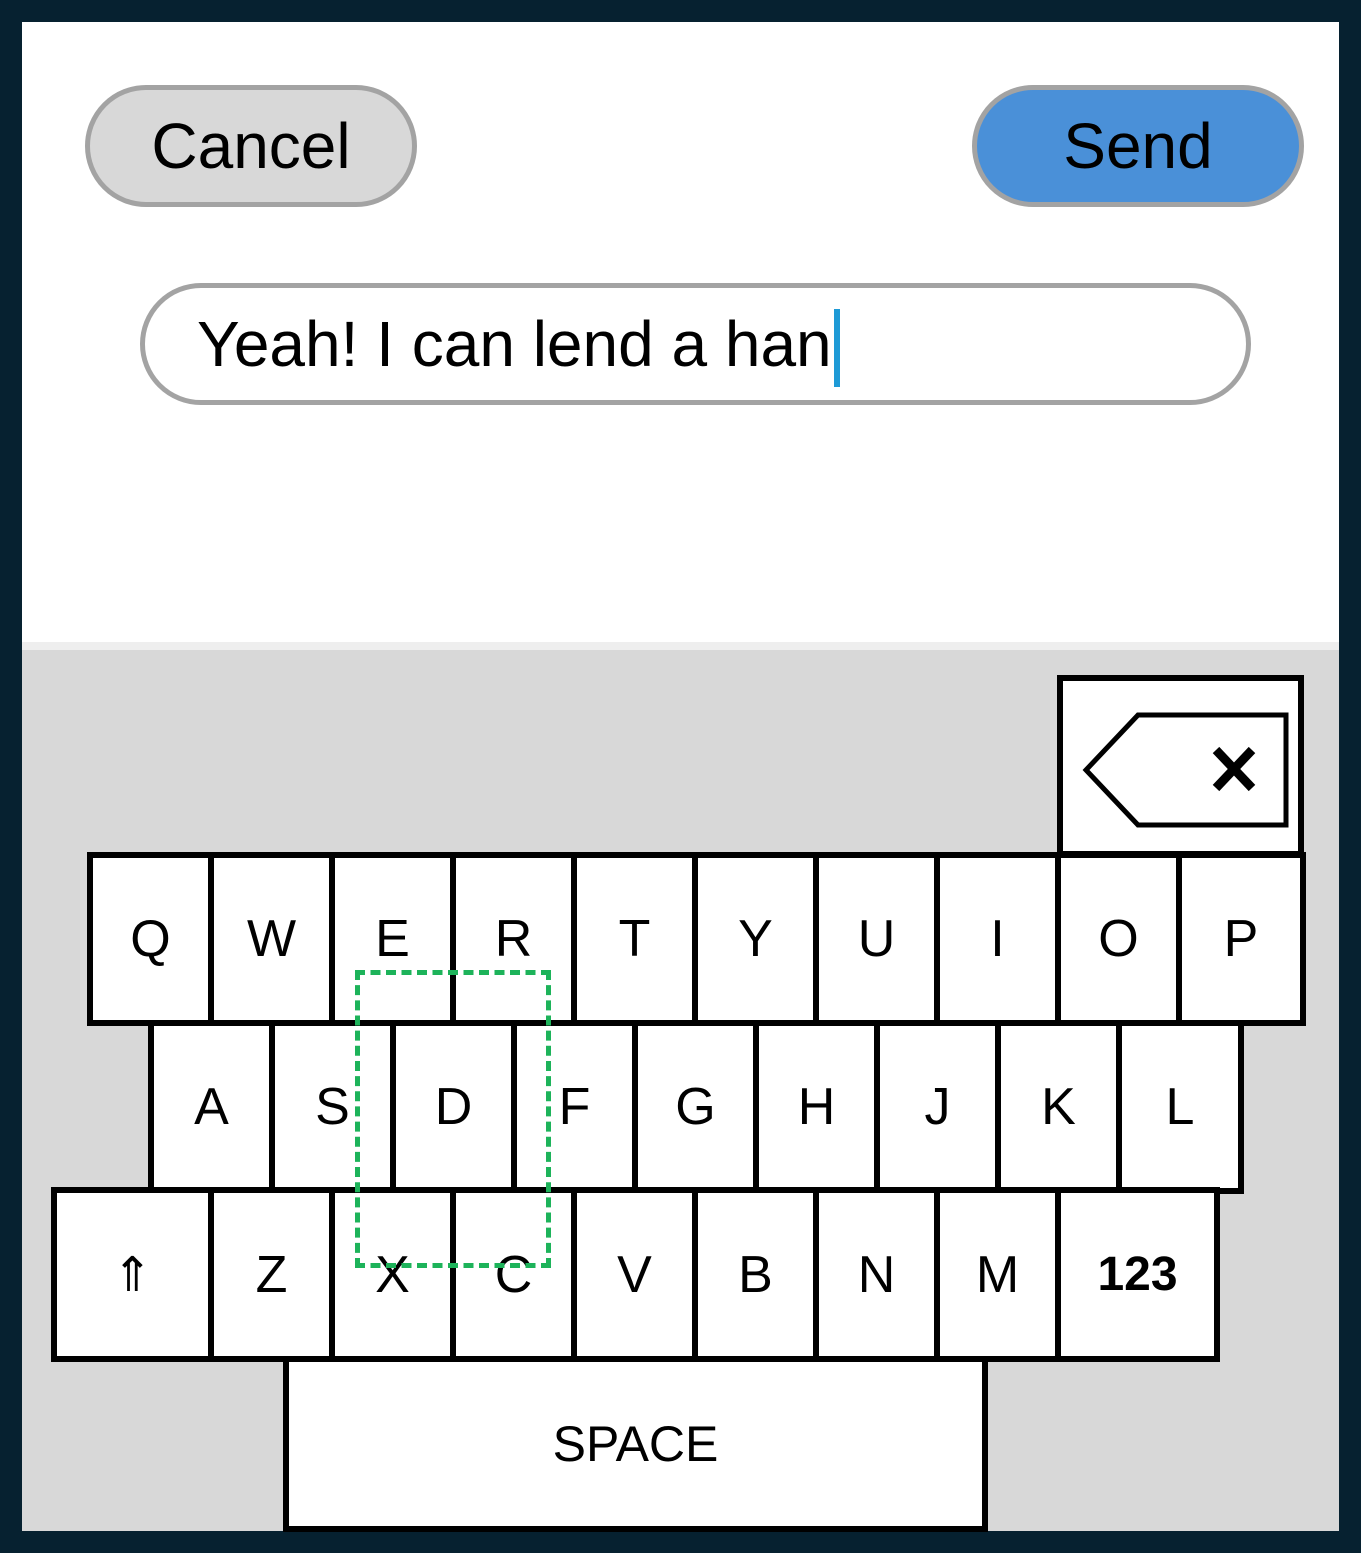 Image resolution: width=1361 pixels, height=1553 pixels. I want to click on key-g: G, so click(695, 1107).